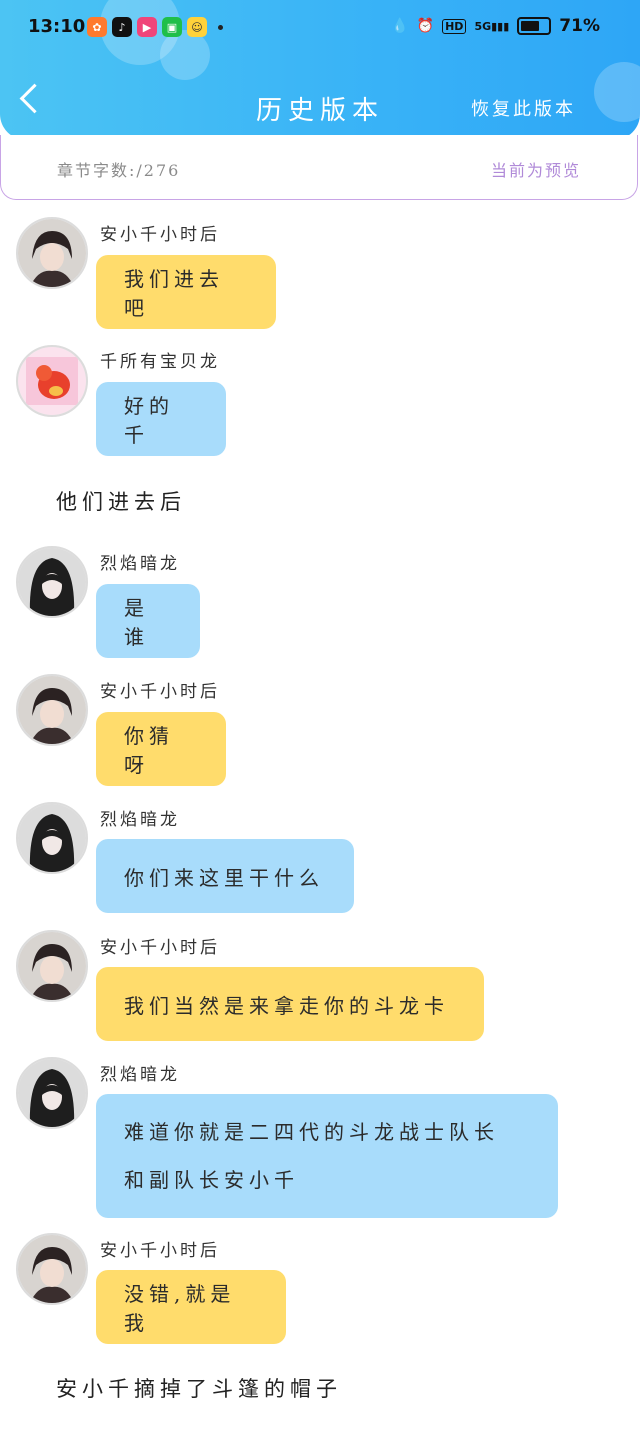  I want to click on message-bubble: 你猜呀, so click(161, 749).